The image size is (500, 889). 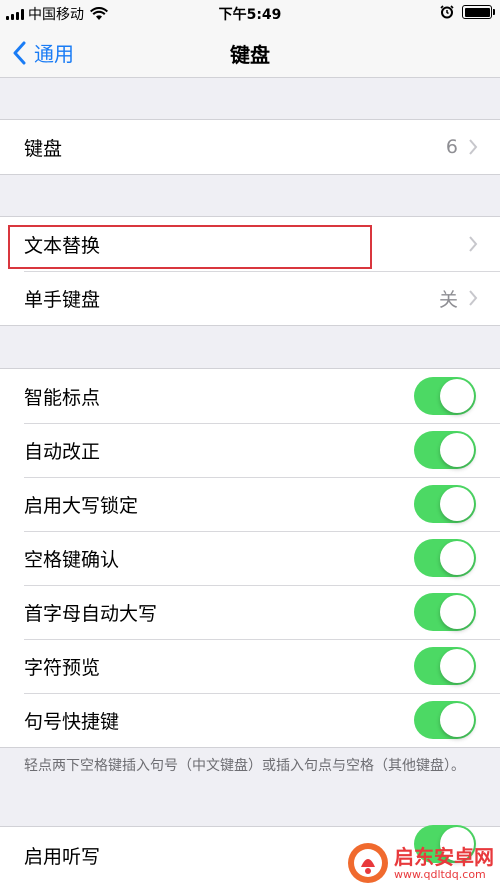 I want to click on text-group: 文本替换 单手键盘 关, so click(x=250, y=271).